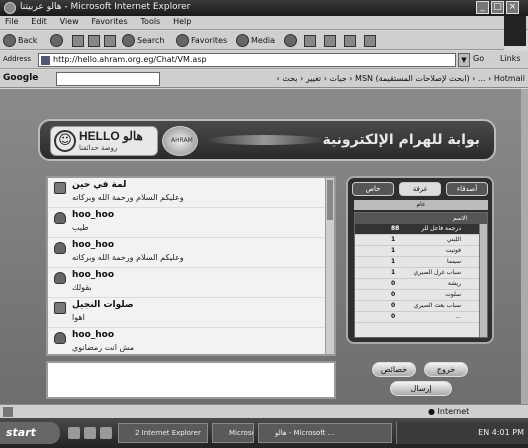  I want to click on messenger-icon, so click(370, 40).